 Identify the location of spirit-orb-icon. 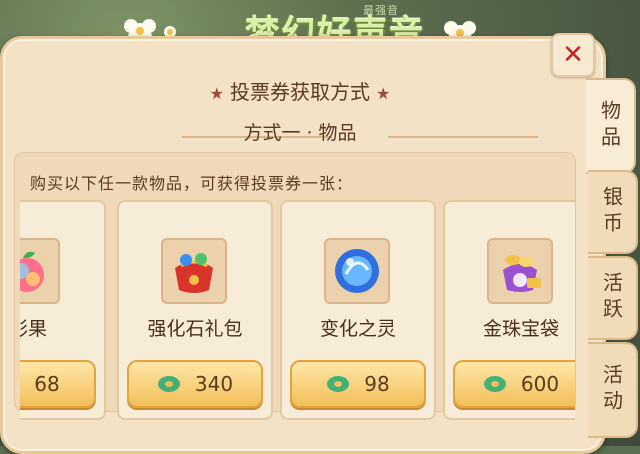
(357, 271).